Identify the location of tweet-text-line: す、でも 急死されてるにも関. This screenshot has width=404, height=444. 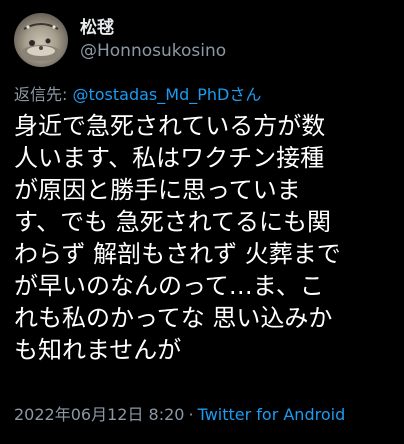
(172, 222).